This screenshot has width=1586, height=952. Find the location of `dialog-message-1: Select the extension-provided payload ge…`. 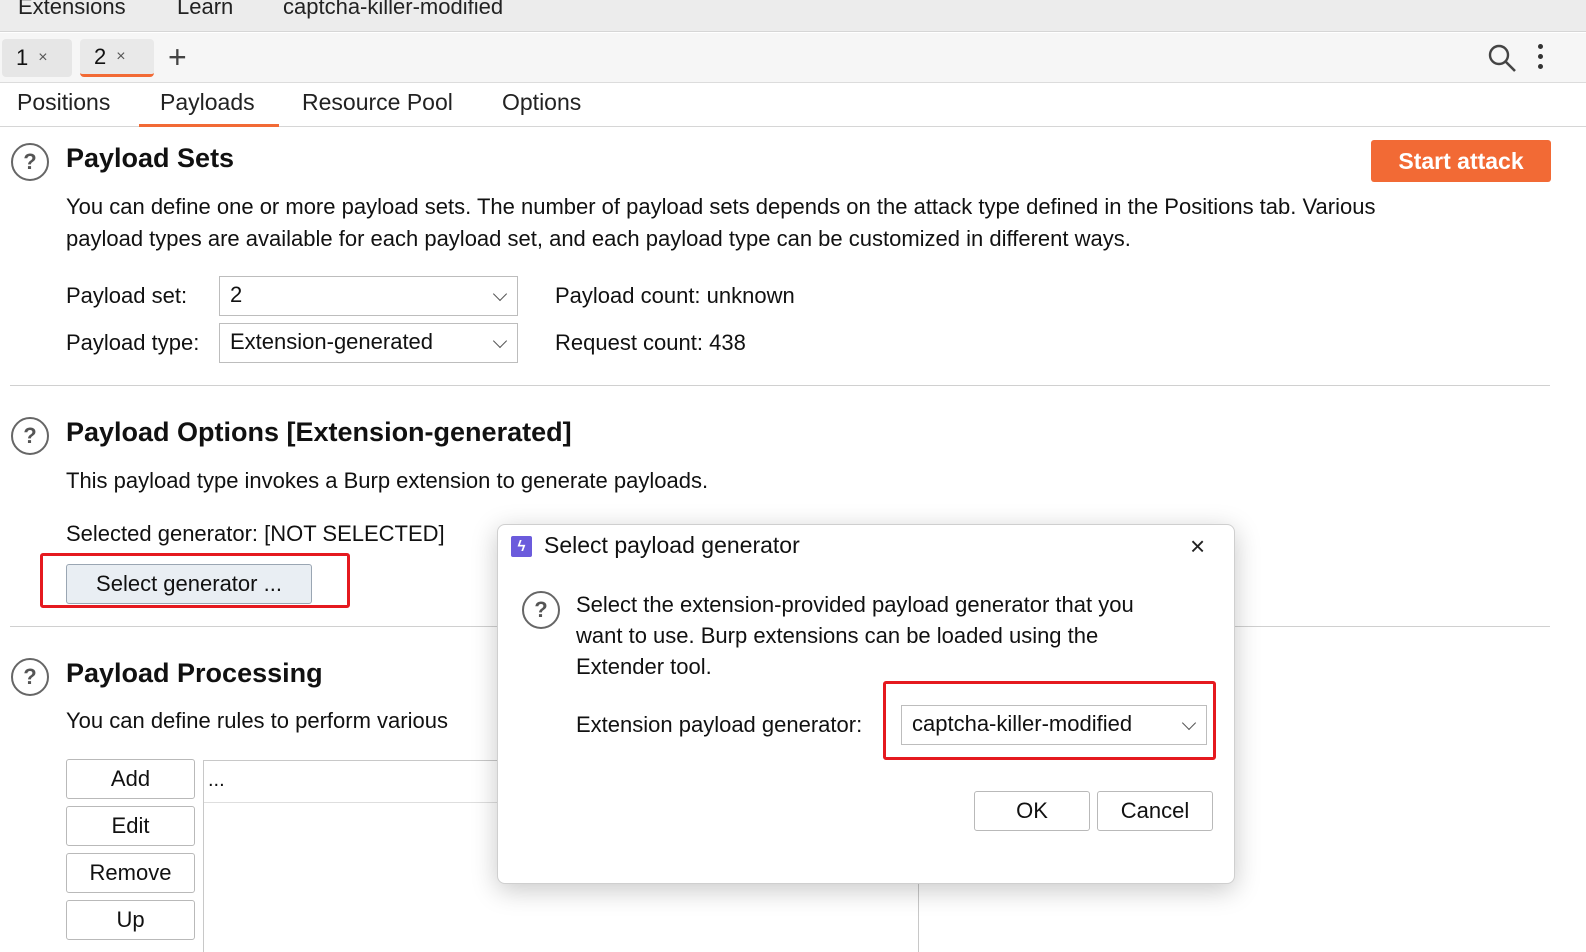

dialog-message-1: Select the extension-provided payload ge… is located at coordinates (855, 604).